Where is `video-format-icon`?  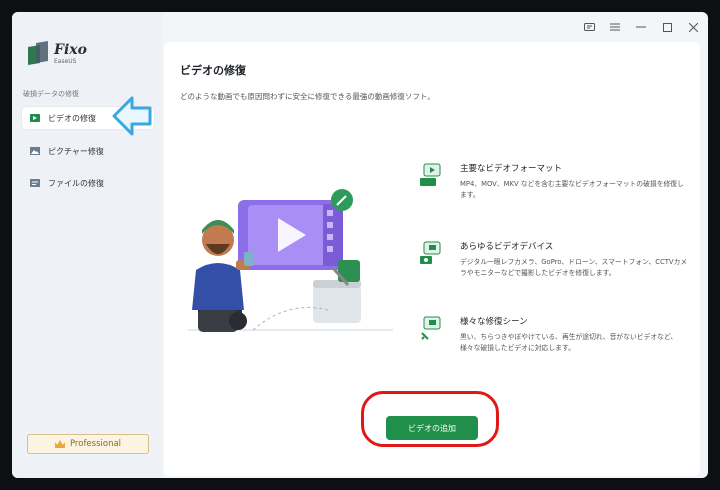 video-format-icon is located at coordinates (430, 174).